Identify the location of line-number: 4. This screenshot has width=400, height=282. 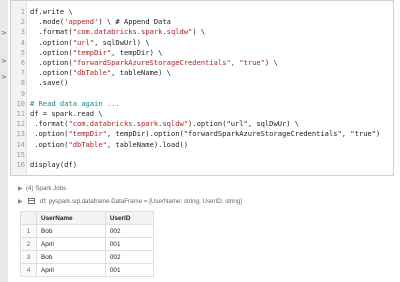
(22, 42).